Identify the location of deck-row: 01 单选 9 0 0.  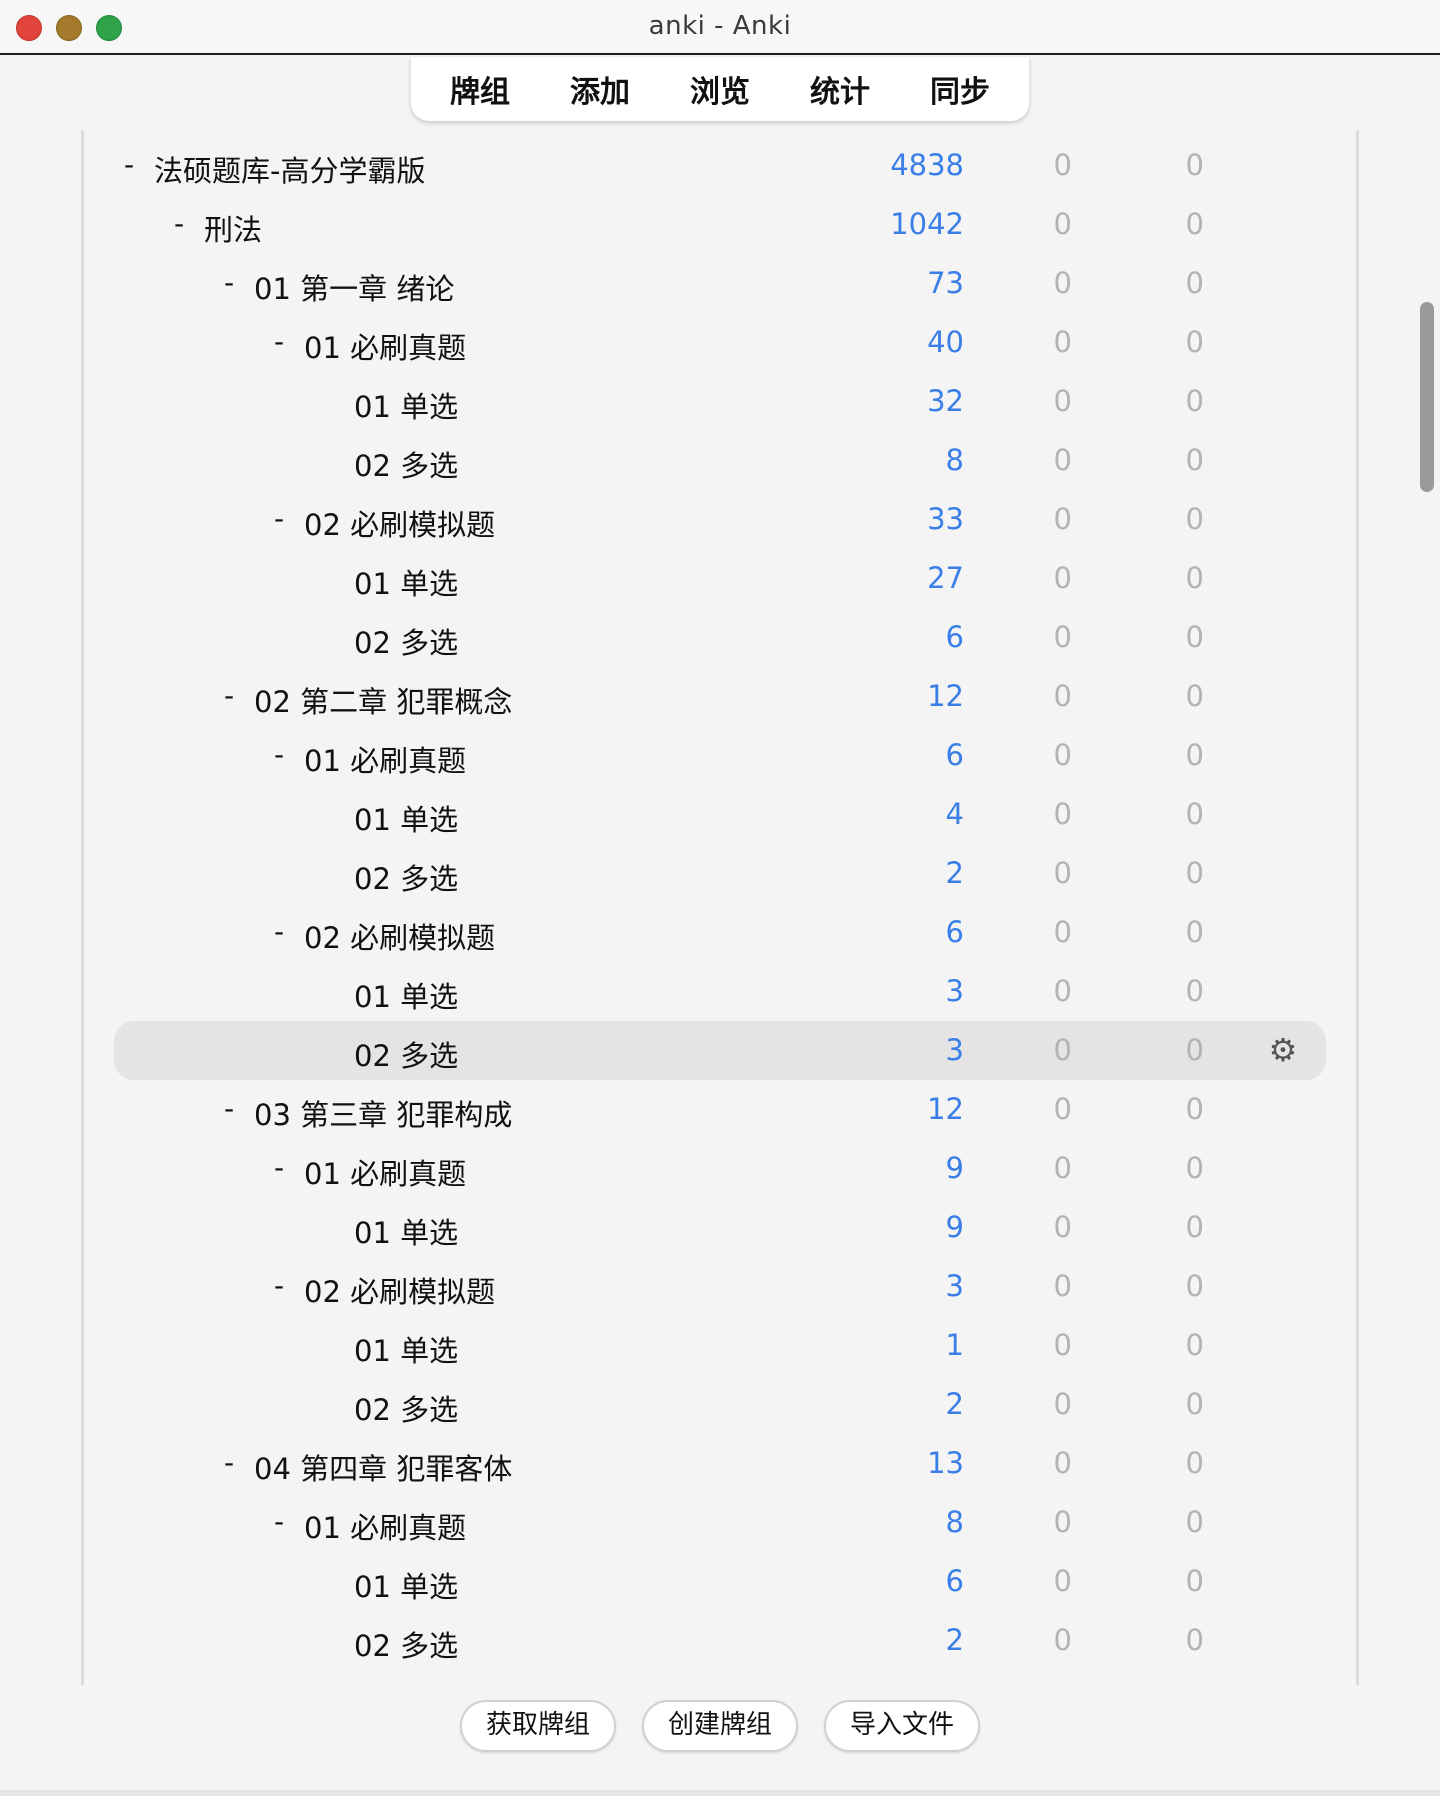
(720, 1227).